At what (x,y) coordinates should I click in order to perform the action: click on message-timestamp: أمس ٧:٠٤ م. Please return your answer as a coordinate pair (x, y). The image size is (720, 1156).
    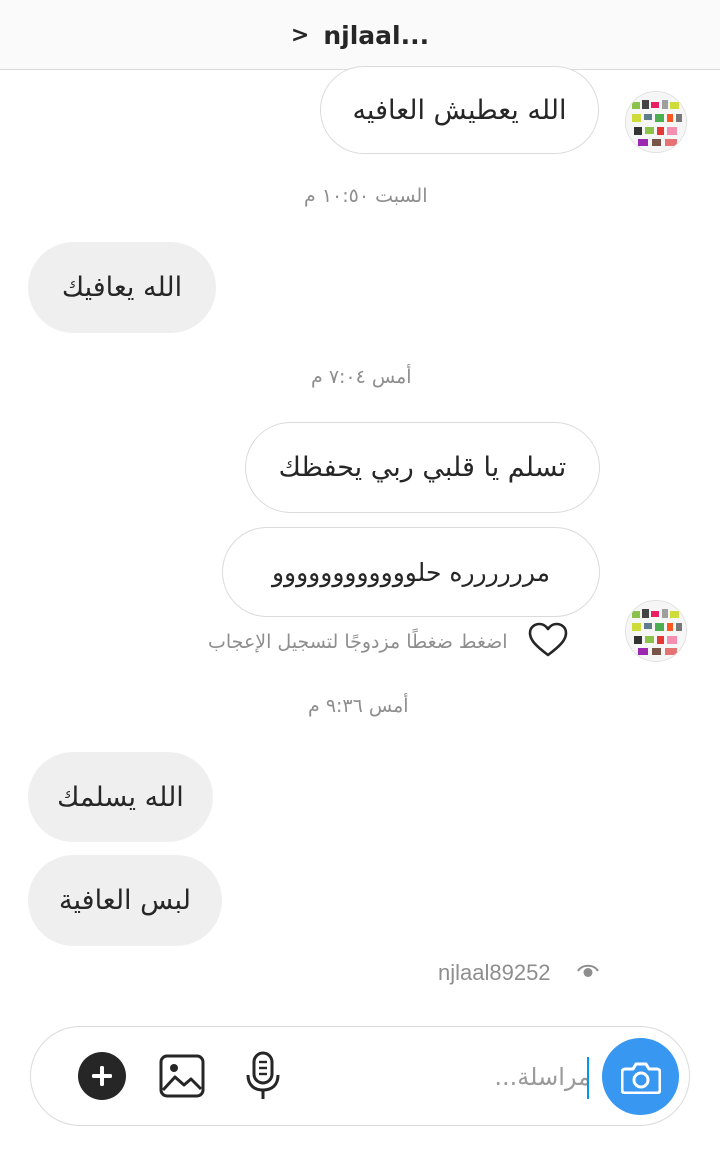
    Looking at the image, I should click on (361, 377).